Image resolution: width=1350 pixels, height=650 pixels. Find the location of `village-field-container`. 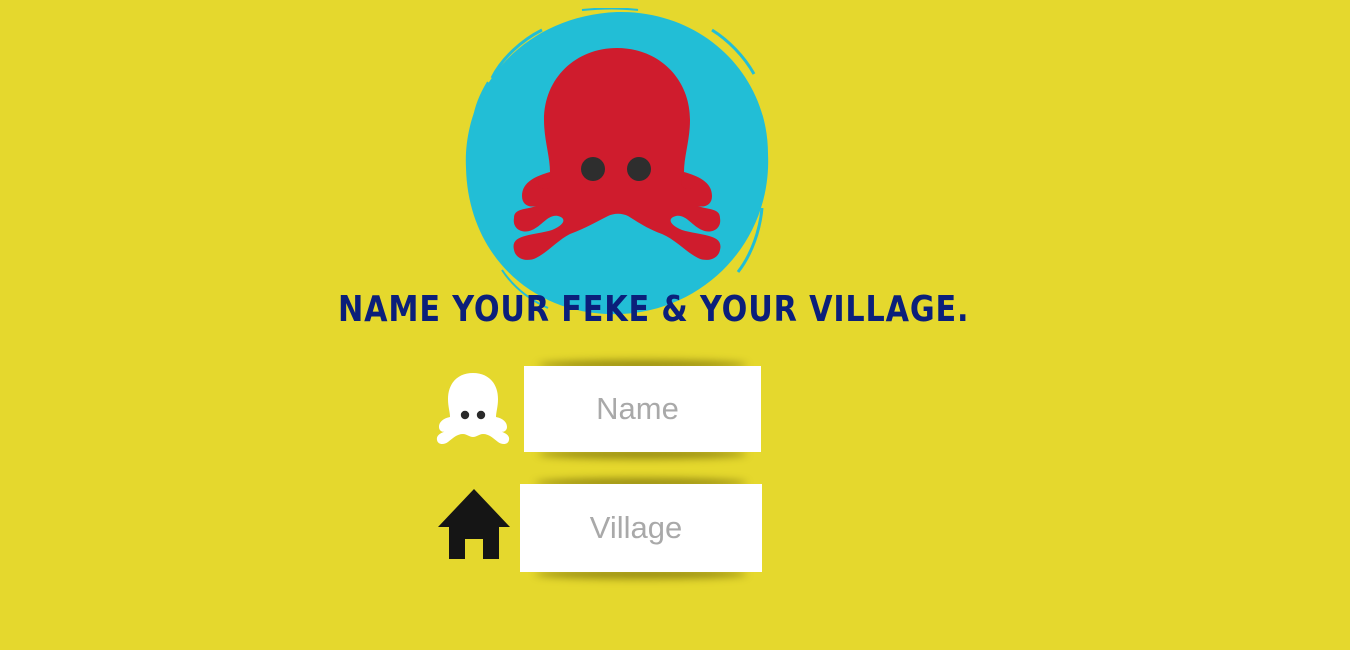

village-field-container is located at coordinates (641, 528).